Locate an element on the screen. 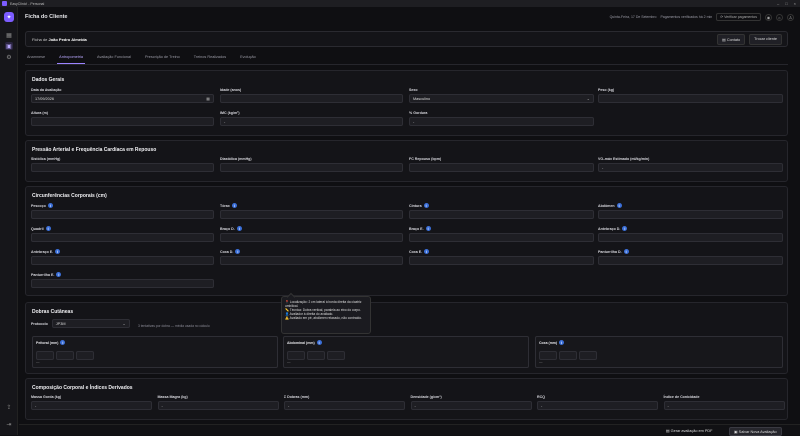 This screenshot has width=800, height=436. circ-label: Antebraço E. i is located at coordinates (122, 251).